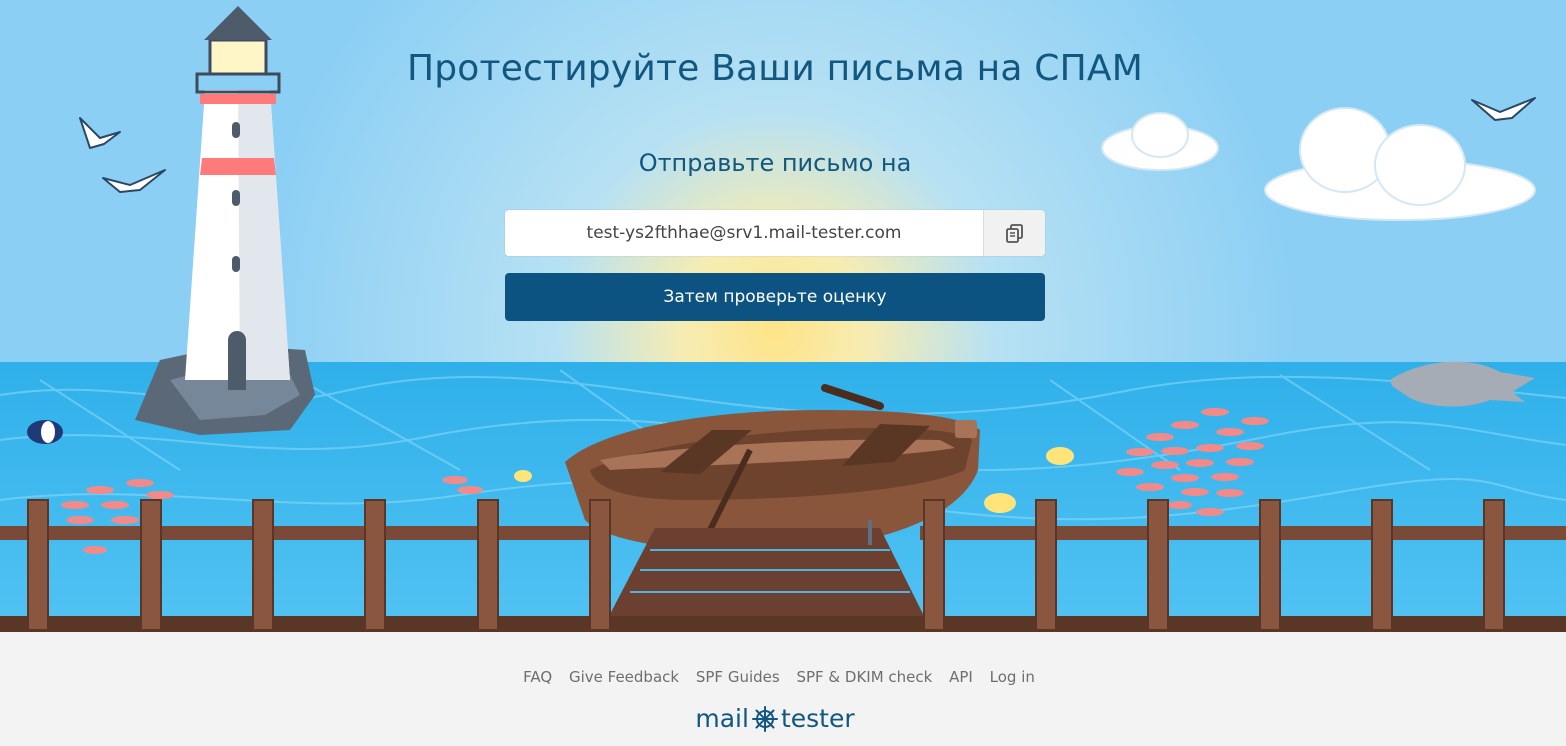 The height and width of the screenshot is (746, 1566). Describe the element at coordinates (764, 718) in the screenshot. I see `ship-wheel-icon` at that location.